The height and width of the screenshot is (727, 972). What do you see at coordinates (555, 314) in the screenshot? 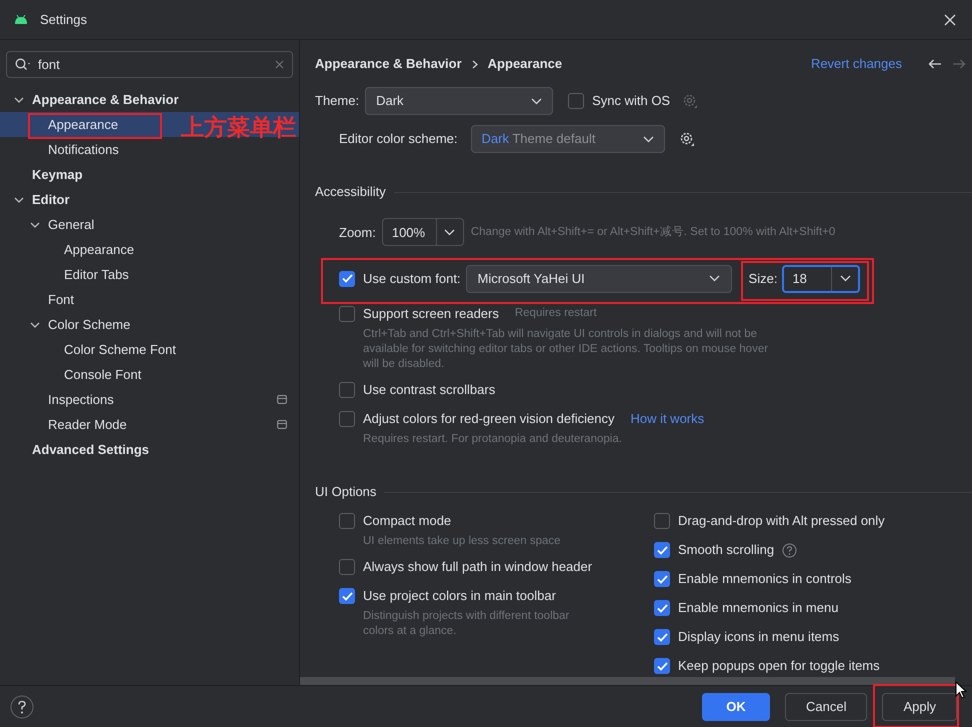
I see `note-text: Requires restart` at bounding box center [555, 314].